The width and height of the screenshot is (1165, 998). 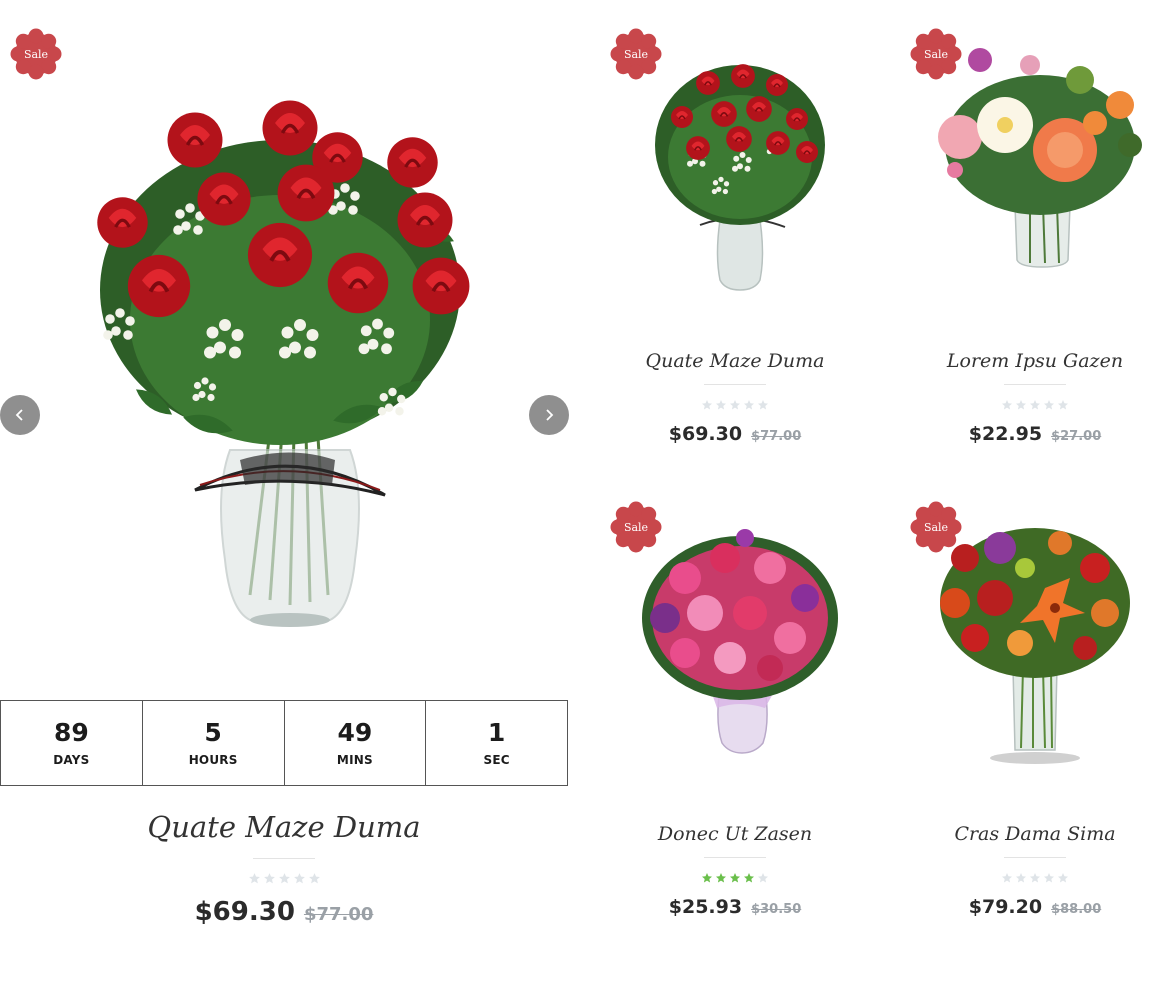 What do you see at coordinates (496, 733) in the screenshot?
I see `countdown-secs-value: 1` at bounding box center [496, 733].